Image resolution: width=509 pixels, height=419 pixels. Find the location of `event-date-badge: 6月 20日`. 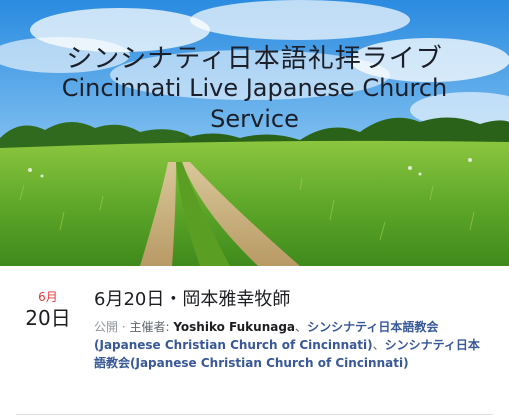

event-date-badge: 6月 20日 is located at coordinates (48, 310).